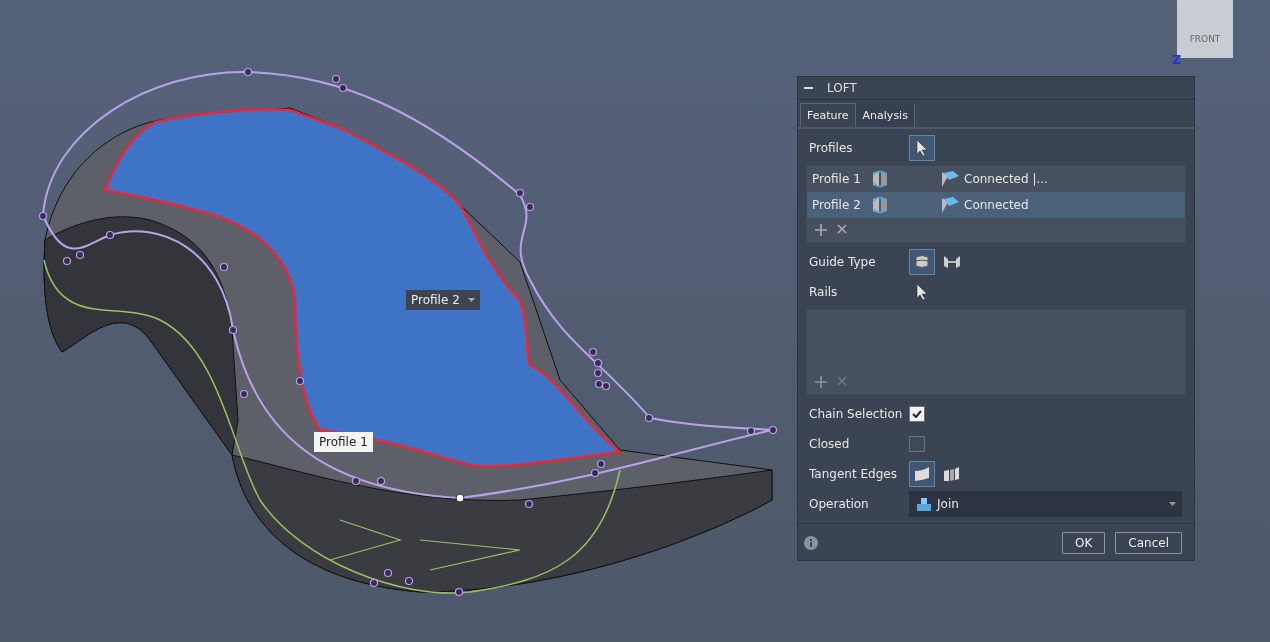 Image resolution: width=1270 pixels, height=642 pixels. What do you see at coordinates (831, 148) in the screenshot?
I see `field-label: Profiles` at bounding box center [831, 148].